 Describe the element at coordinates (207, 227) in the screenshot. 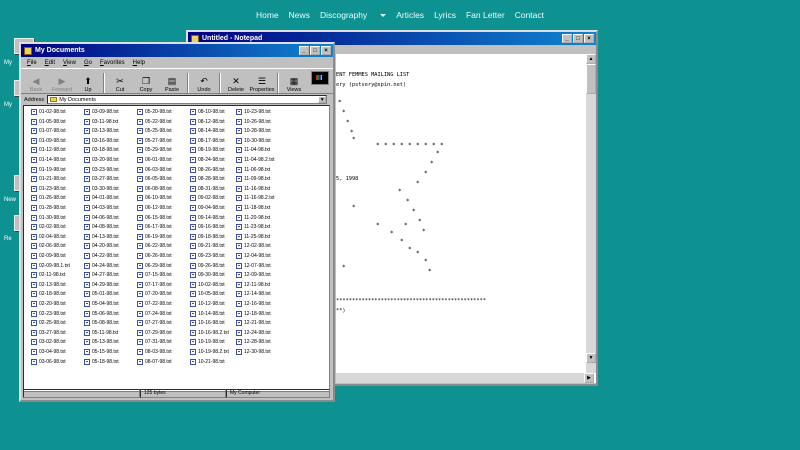

I see `file-item: 09-16-98.txt` at that location.